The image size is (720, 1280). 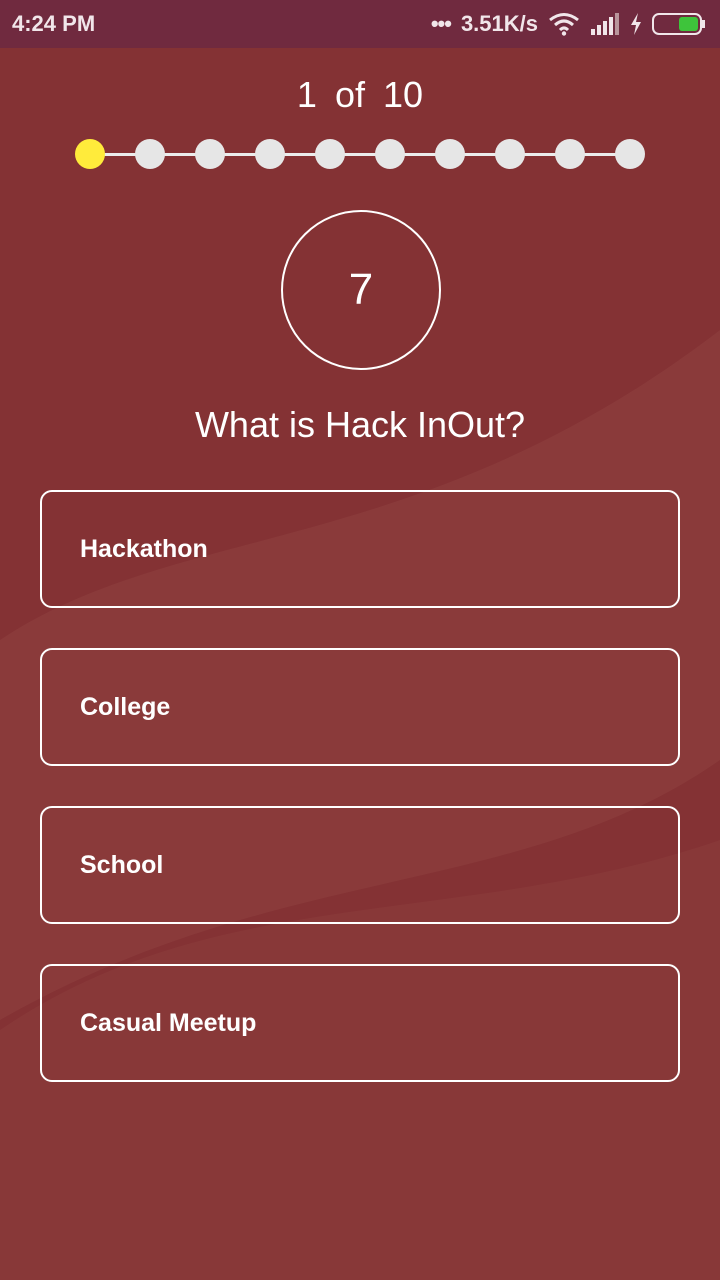 I want to click on question-progress: 1 of 10, so click(x=360, y=95).